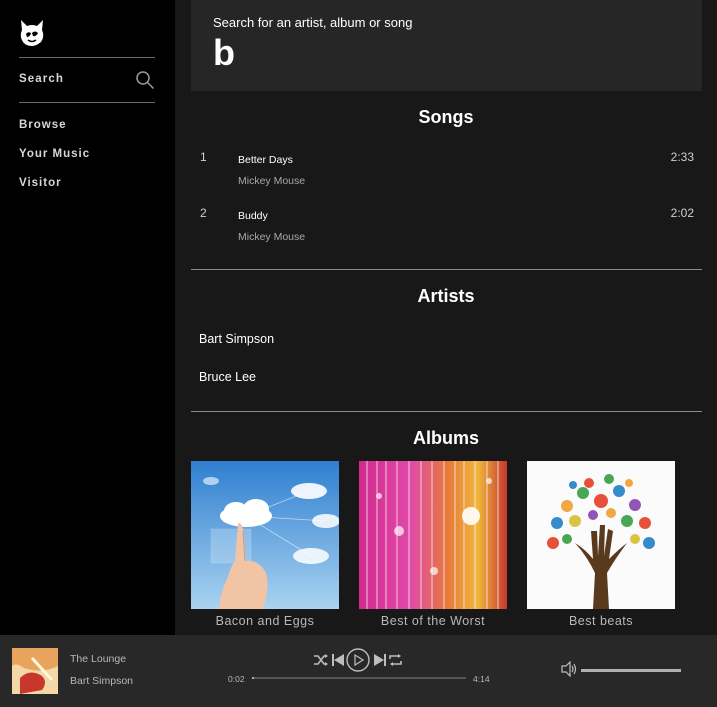 This screenshot has width=717, height=707. Describe the element at coordinates (98, 659) in the screenshot. I see `now-playing-title: The Lounge` at that location.